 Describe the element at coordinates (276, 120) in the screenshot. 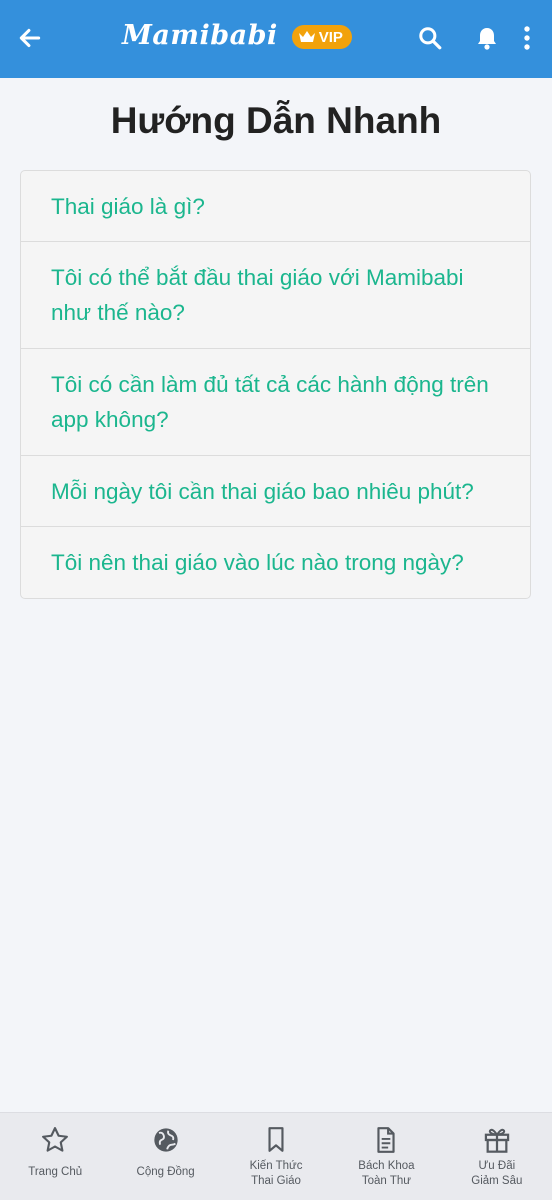

I see `page-title: Hướng Dẫn Nhanh` at that location.